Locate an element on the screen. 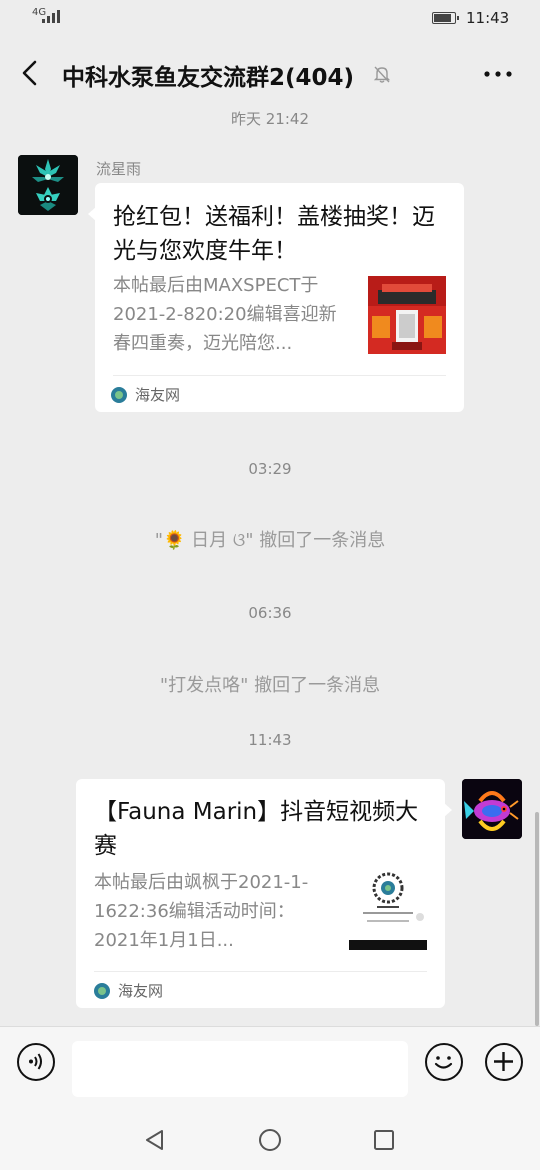 The width and height of the screenshot is (540, 1170). input-bar is located at coordinates (270, 1068).